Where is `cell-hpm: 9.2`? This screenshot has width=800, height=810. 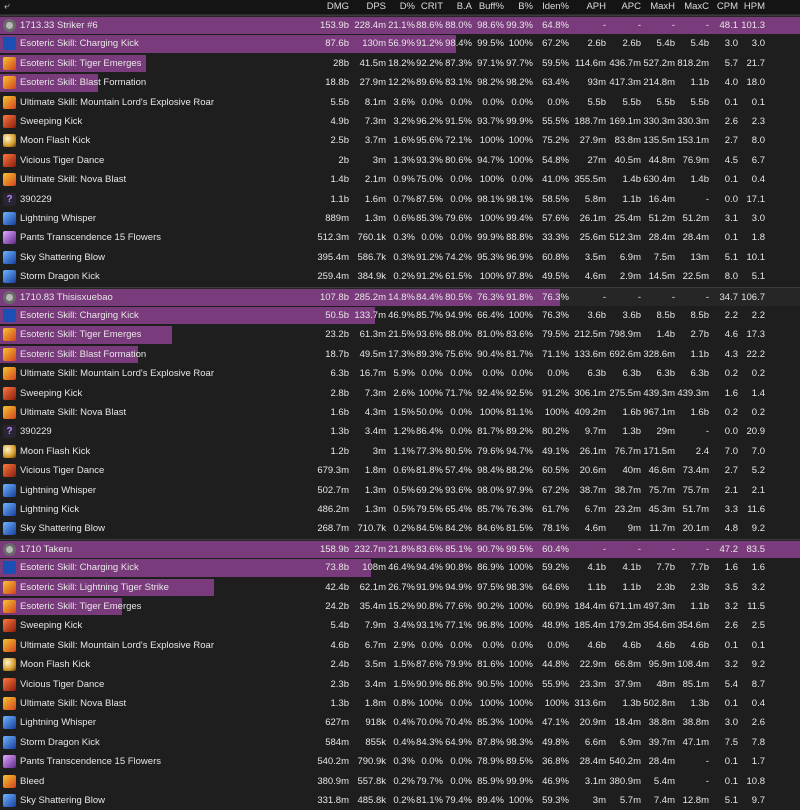
cell-hpm: 9.2 is located at coordinates (758, 529).